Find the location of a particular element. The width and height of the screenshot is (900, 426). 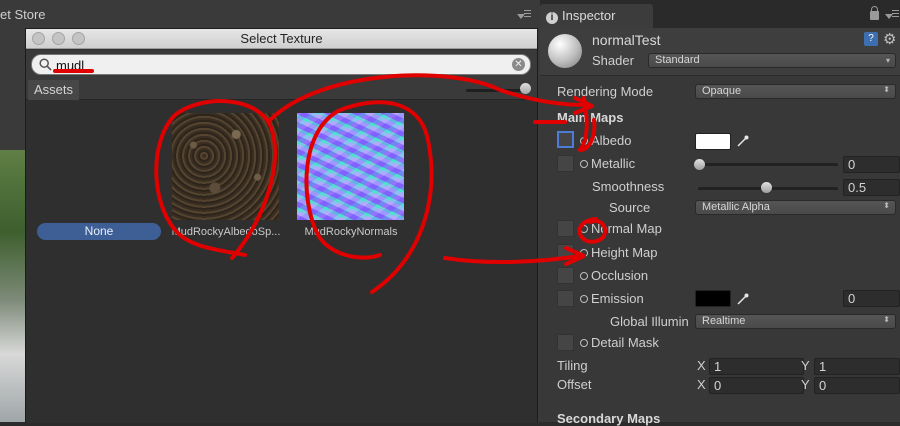

global-illumination-label: Global Illumin is located at coordinates (649, 321).